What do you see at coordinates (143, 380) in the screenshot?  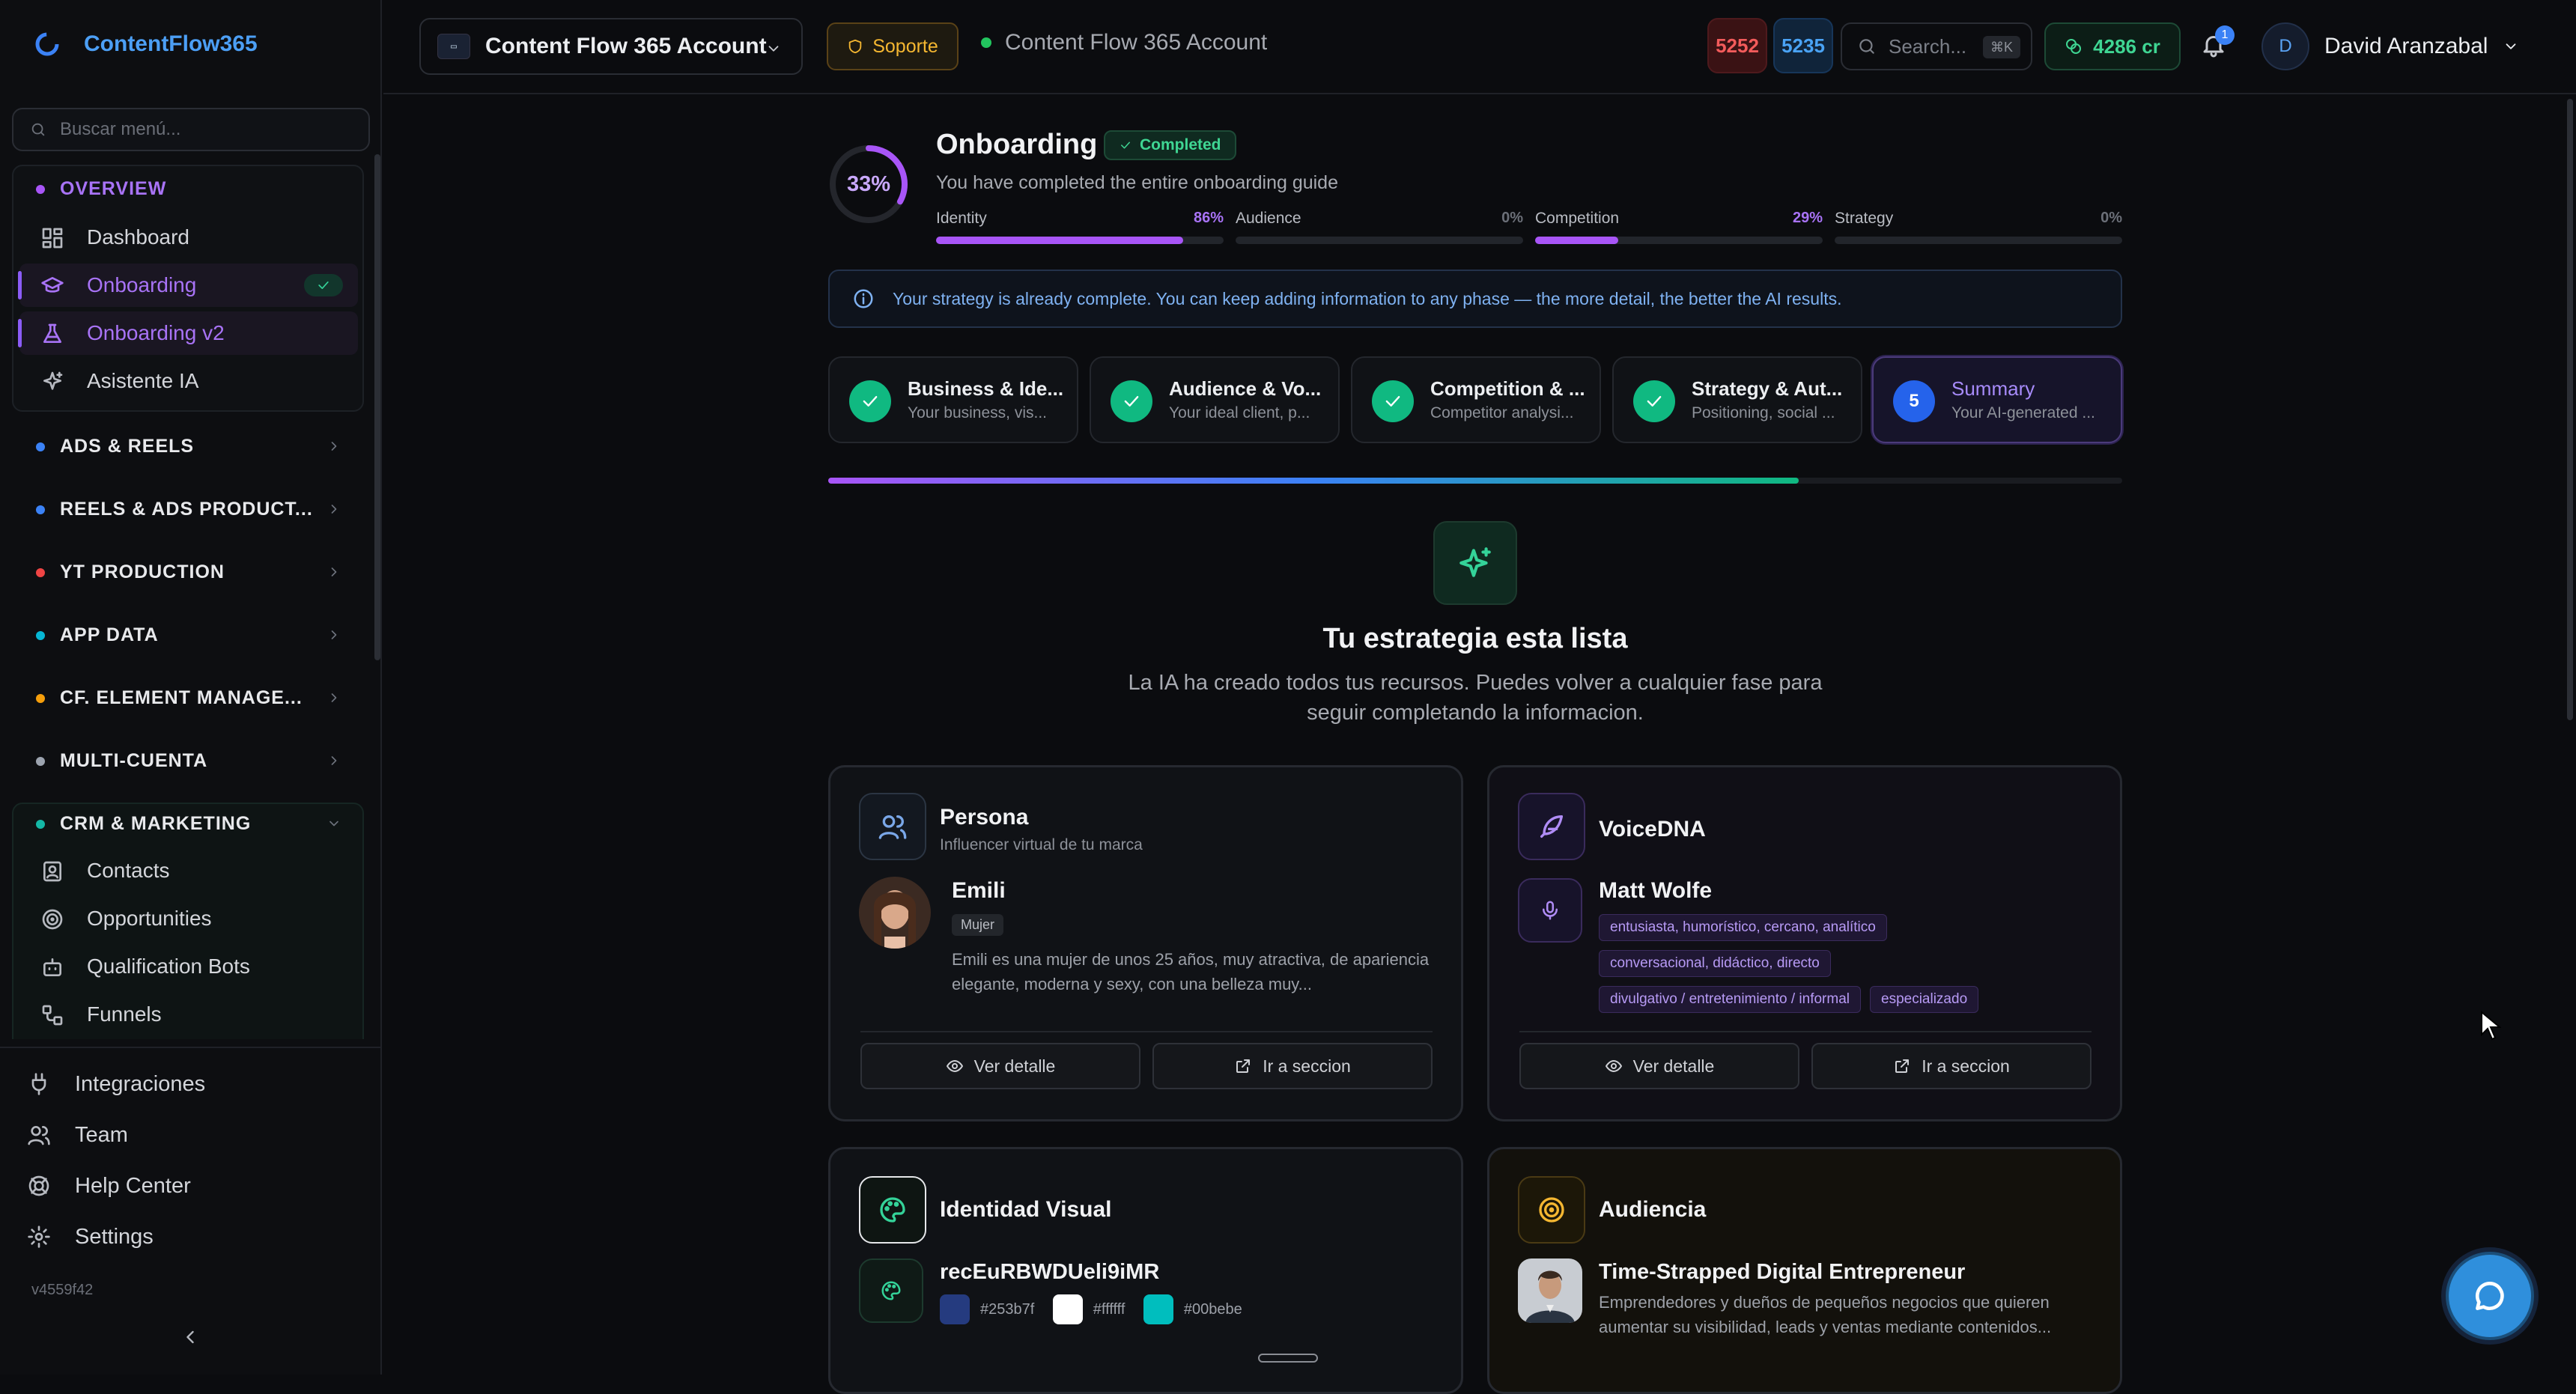 I see `sidebar-item-label: Asistente IA` at bounding box center [143, 380].